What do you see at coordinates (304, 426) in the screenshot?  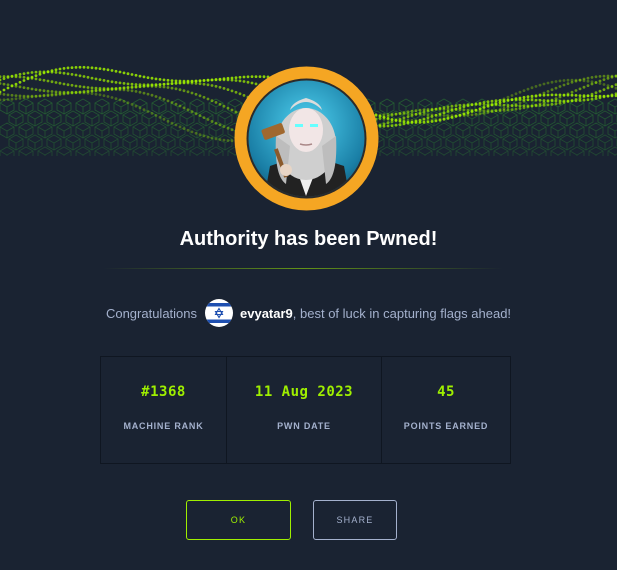 I see `stat-label: PWN DATE` at bounding box center [304, 426].